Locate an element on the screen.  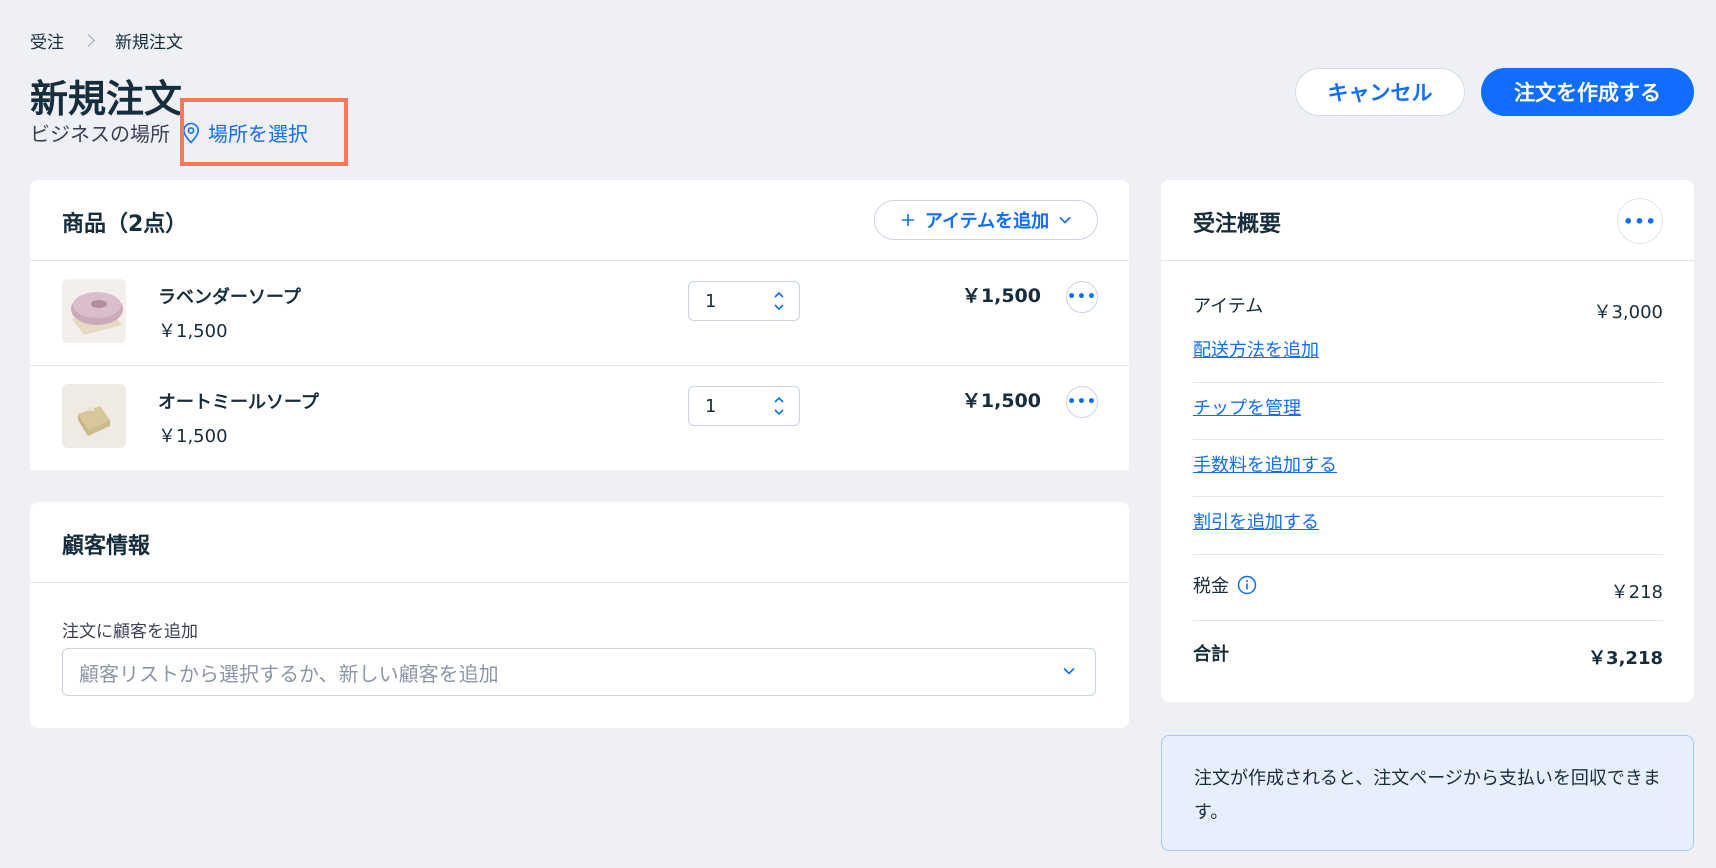
add-item-button: アイテムを追加 is located at coordinates (986, 220).